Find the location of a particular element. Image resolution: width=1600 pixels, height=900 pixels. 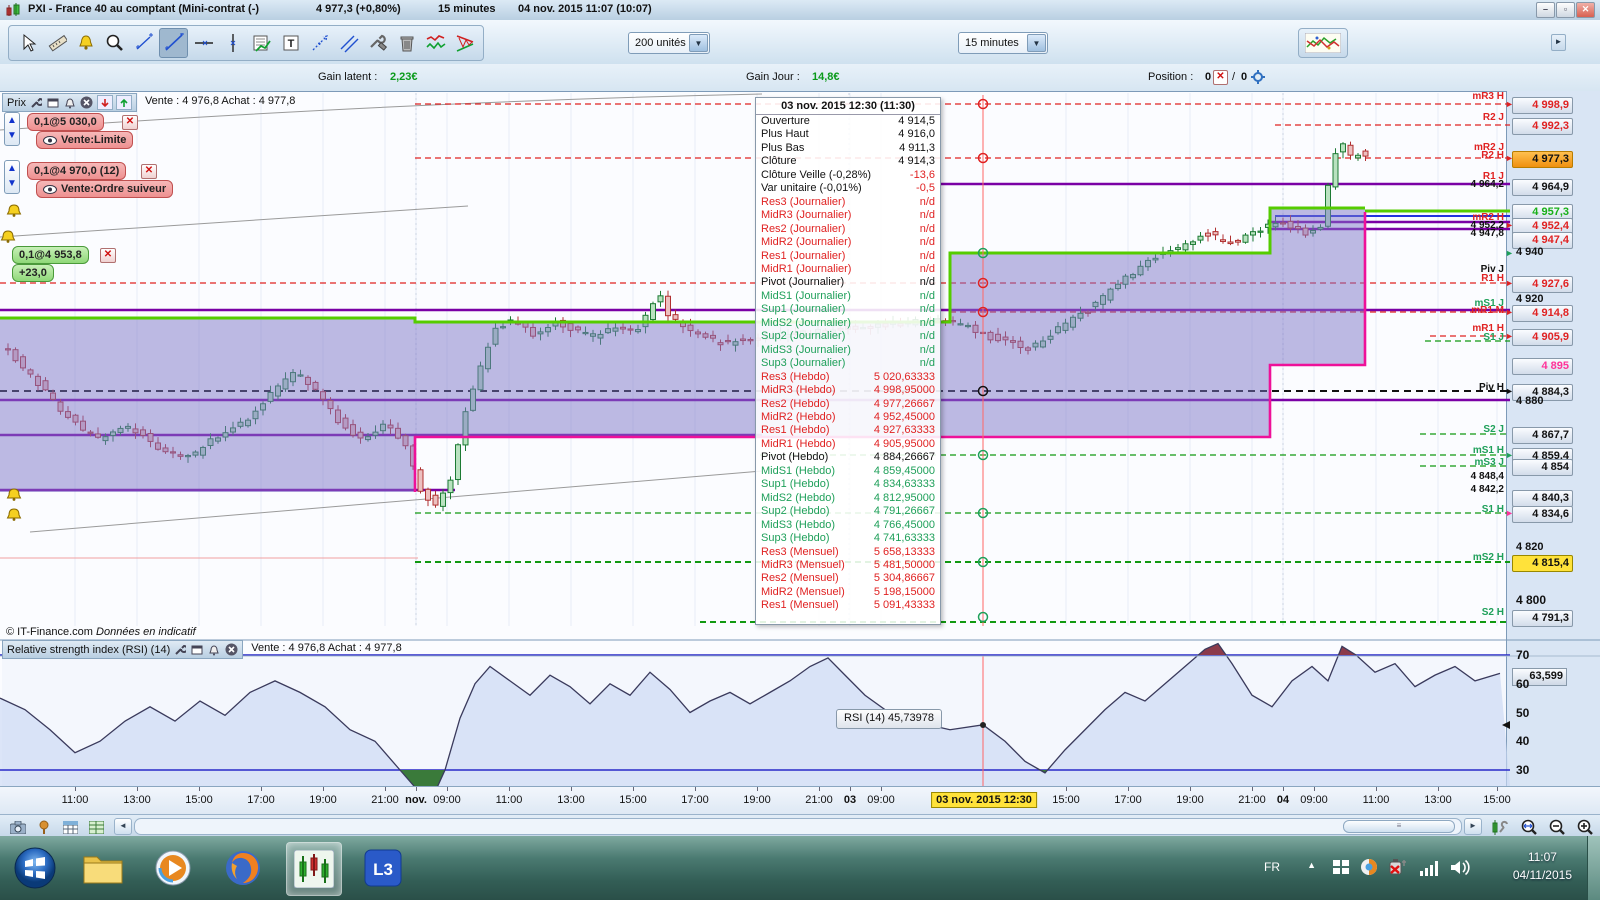

chart-settings-icon is located at coordinates (1500, 827).